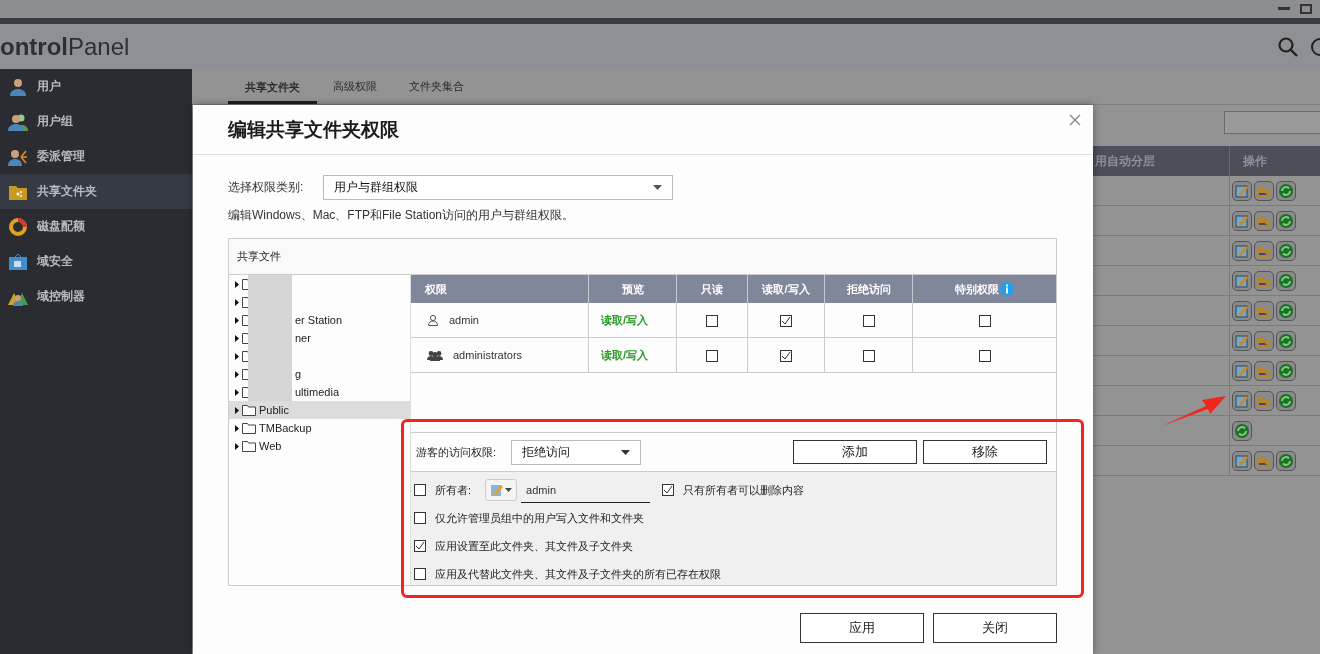  I want to click on owner-picker-button, so click(501, 490).